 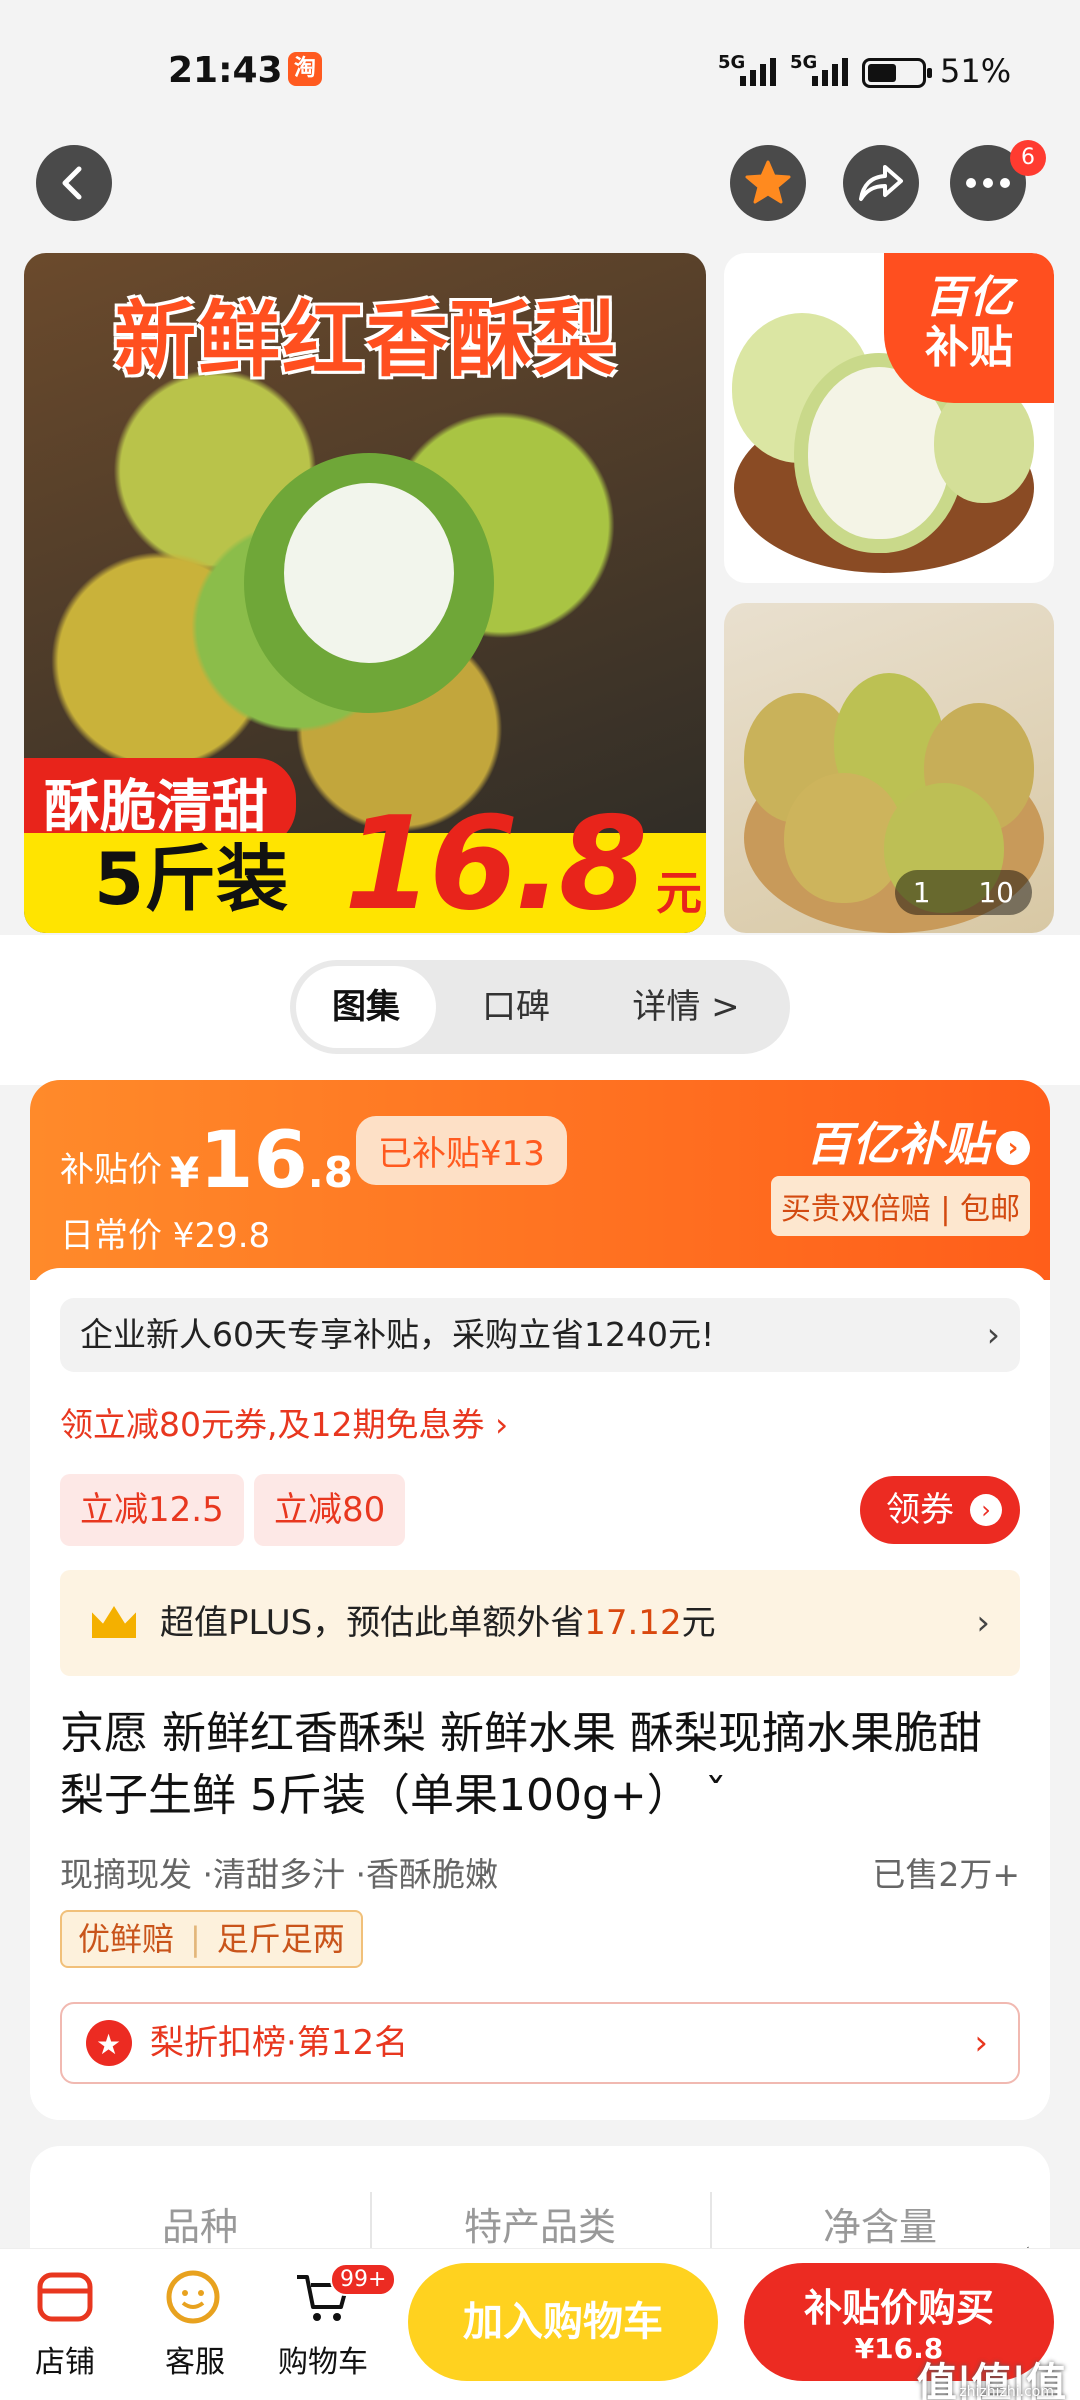 I want to click on product-features: 现摘现发 ·清甜多汁 ·香酥脆嫩, so click(x=279, y=1874).